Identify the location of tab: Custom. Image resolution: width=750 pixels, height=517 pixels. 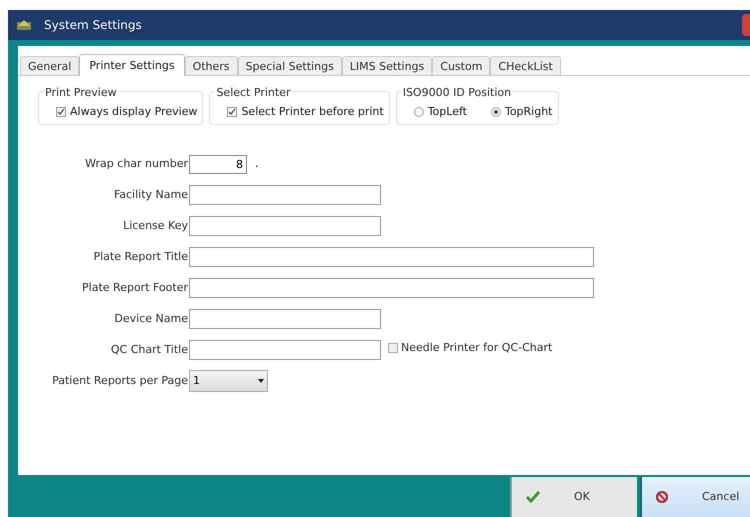
(461, 65).